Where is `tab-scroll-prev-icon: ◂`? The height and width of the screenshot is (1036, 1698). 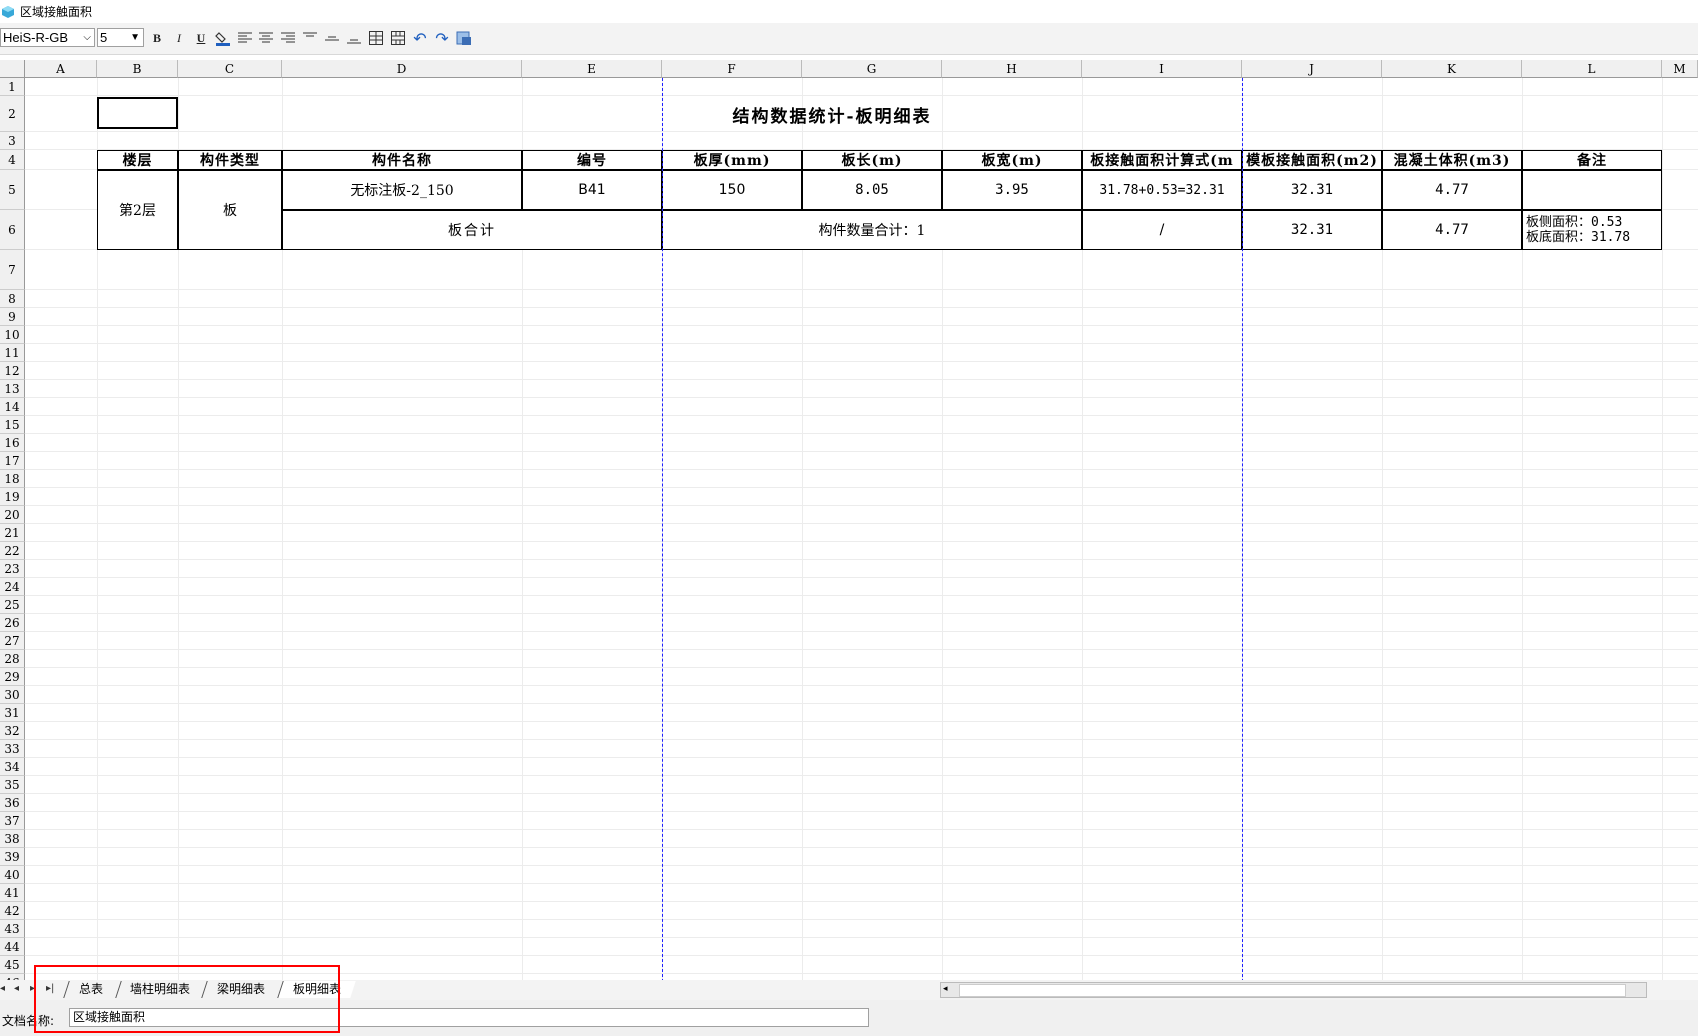
tab-scroll-prev-icon: ◂ is located at coordinates (16, 988).